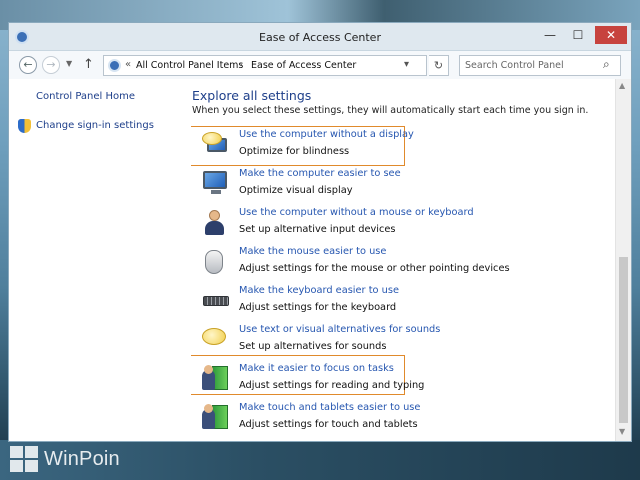 The height and width of the screenshot is (480, 640). I want to click on minimize-button: —, so click(550, 35).